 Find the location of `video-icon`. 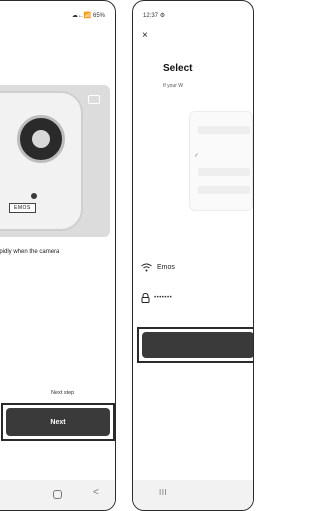

video-icon is located at coordinates (94, 99).